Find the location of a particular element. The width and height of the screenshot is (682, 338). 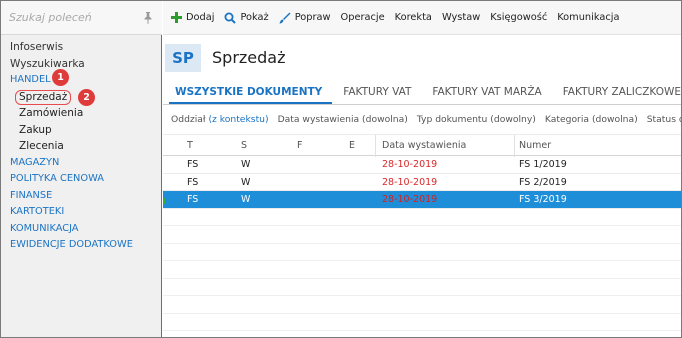

show-label: Pokaż is located at coordinates (254, 17).